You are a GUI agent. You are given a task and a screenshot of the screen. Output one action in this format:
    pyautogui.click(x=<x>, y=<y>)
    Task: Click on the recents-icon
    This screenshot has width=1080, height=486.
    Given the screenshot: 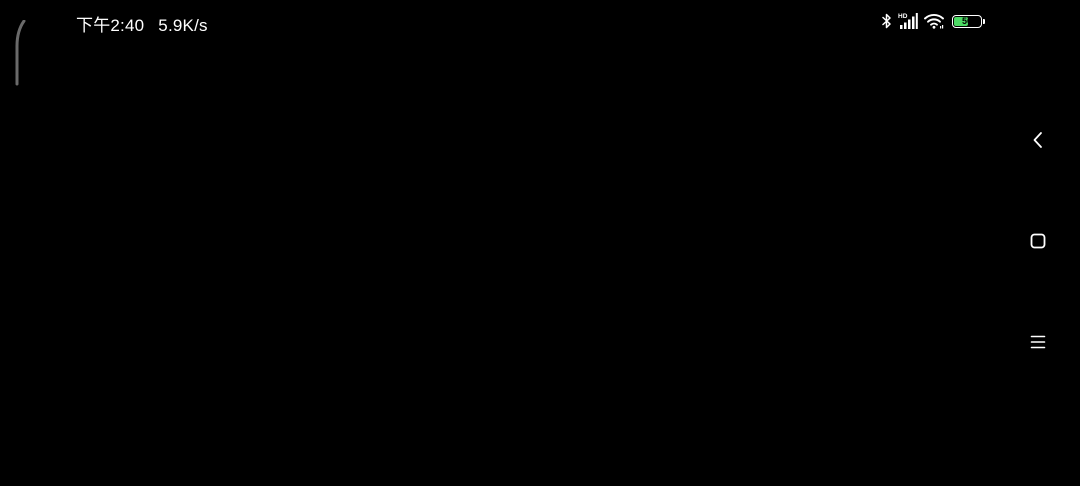 What is the action you would take?
    pyautogui.click(x=1038, y=344)
    